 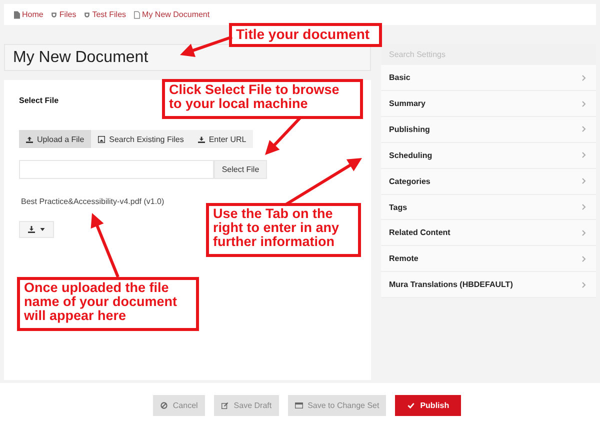 What do you see at coordinates (102, 139) in the screenshot?
I see `image-icon` at bounding box center [102, 139].